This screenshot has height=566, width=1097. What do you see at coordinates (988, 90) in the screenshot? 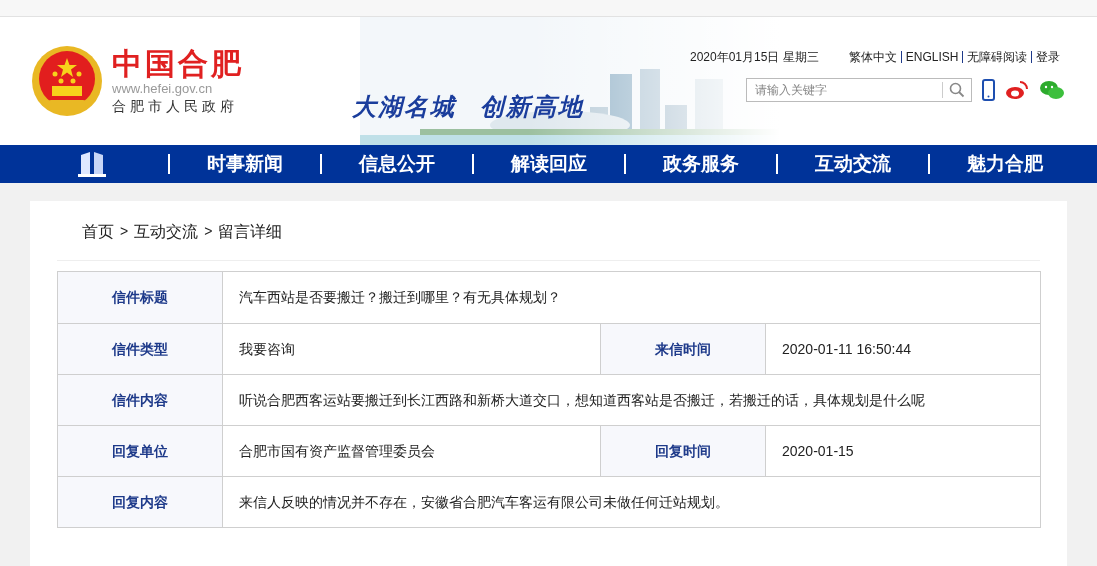
I see `mobile-phone-icon` at bounding box center [988, 90].